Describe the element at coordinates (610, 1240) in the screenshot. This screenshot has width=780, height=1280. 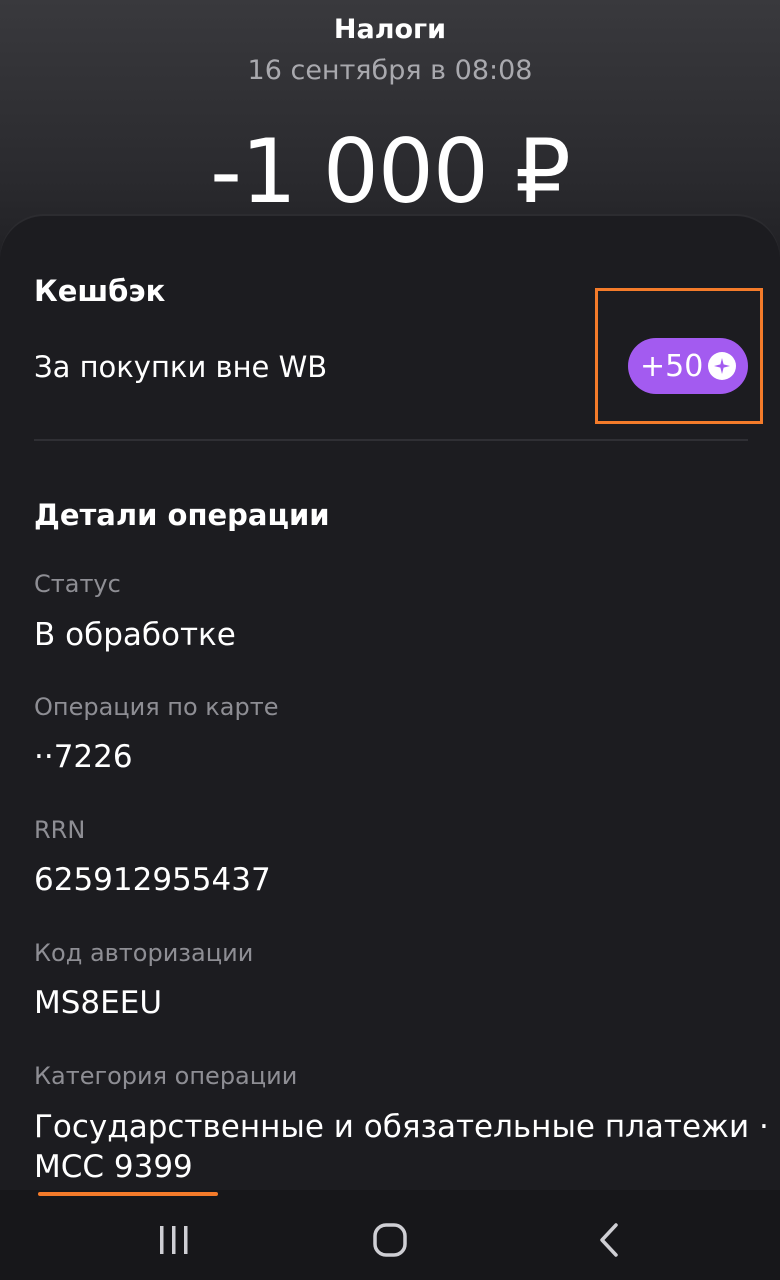
I see `back-icon` at that location.